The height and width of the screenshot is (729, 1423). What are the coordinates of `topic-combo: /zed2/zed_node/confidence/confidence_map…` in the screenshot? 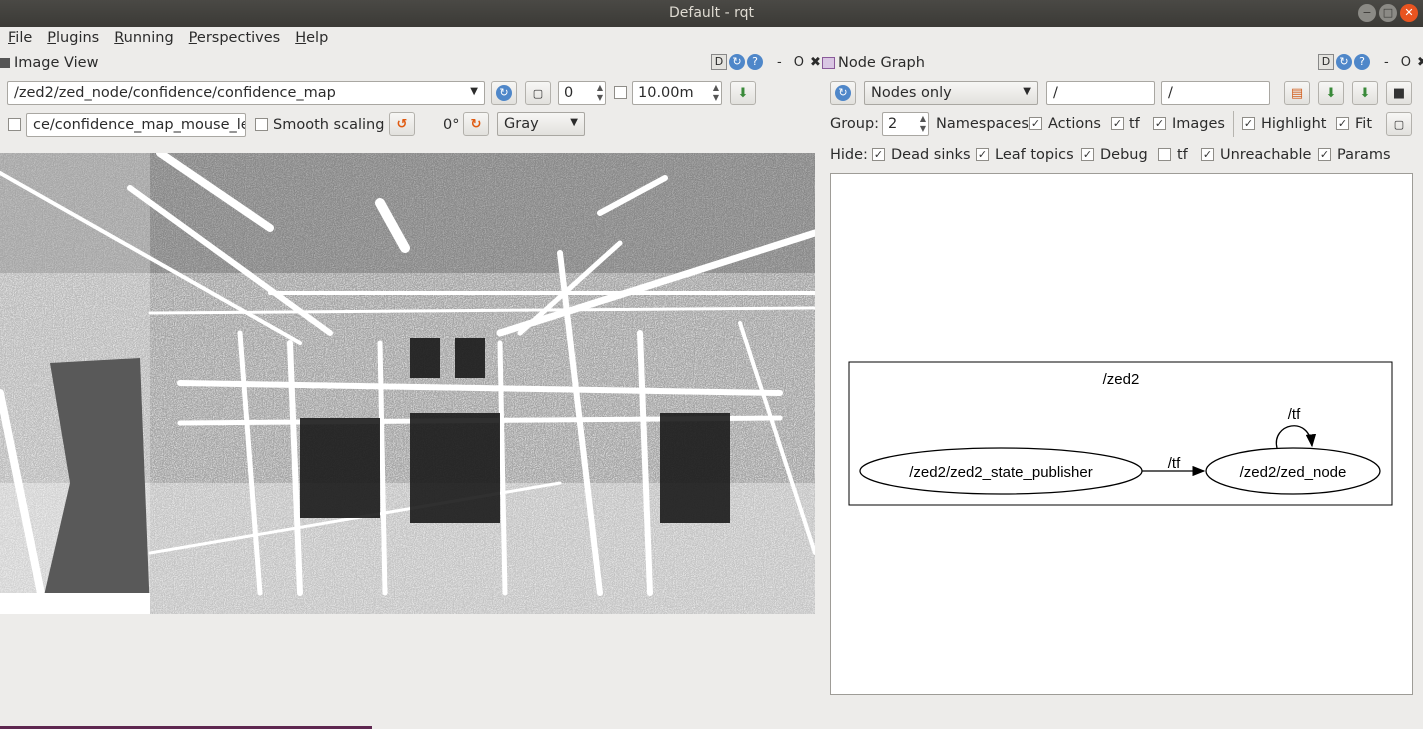 It's located at (246, 93).